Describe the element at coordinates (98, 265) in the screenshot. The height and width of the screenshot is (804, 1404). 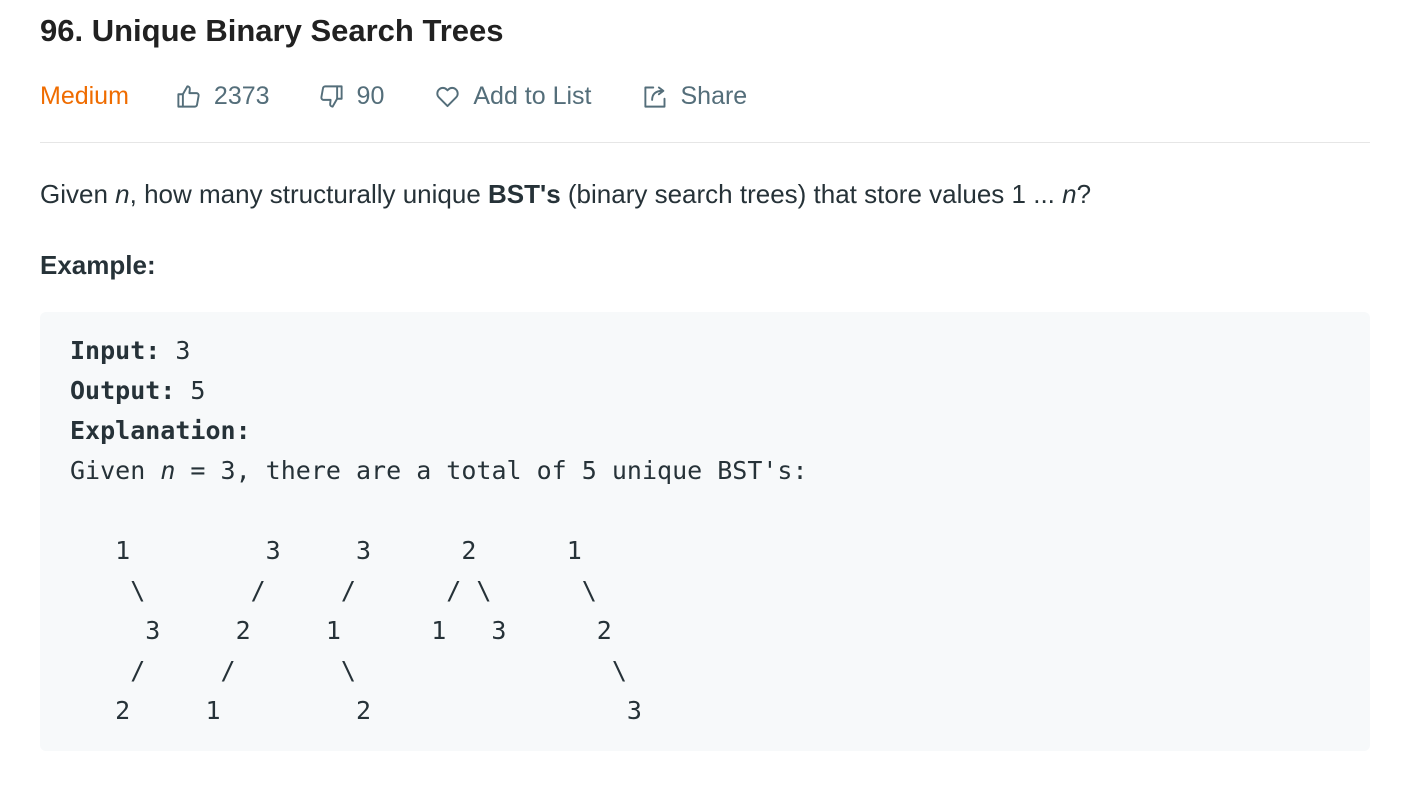
I see `example-heading: Example:` at that location.